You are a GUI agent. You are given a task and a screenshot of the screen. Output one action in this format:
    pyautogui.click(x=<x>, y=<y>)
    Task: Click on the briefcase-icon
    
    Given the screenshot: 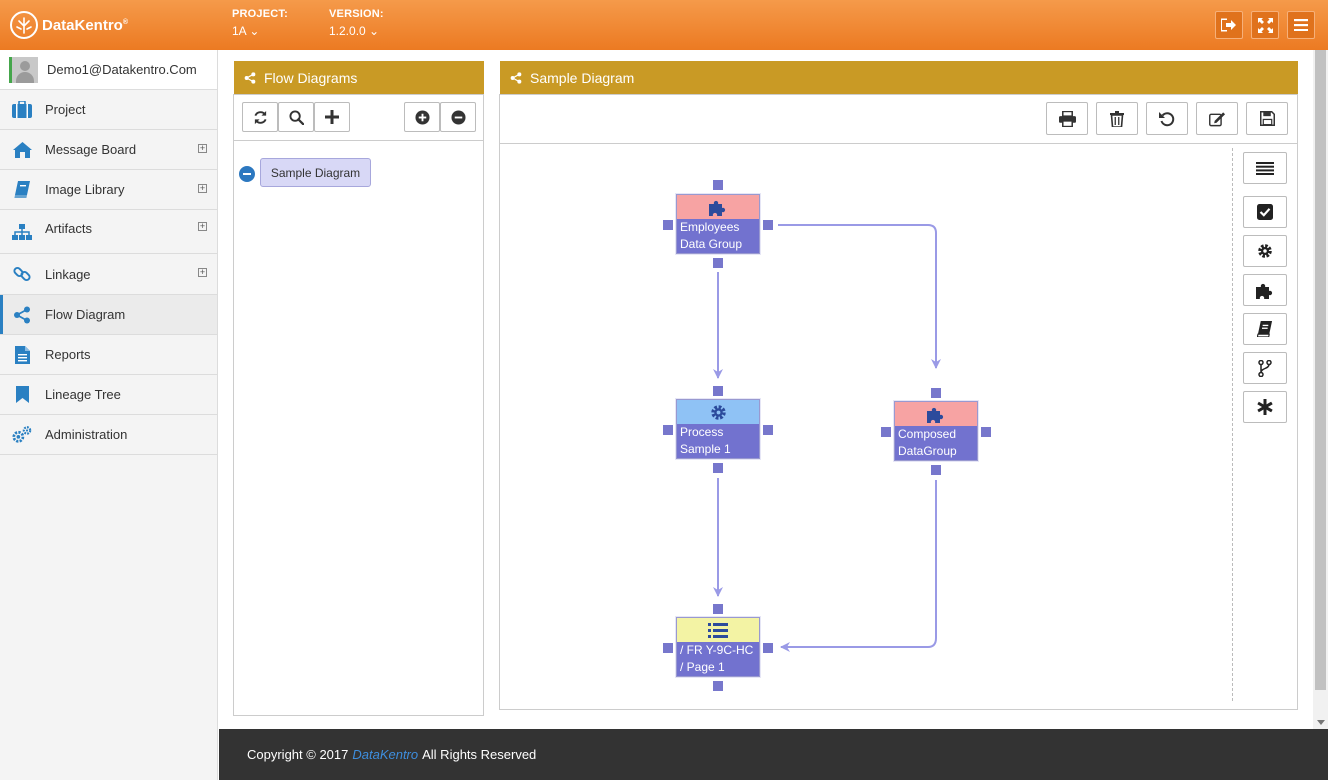 What is the action you would take?
    pyautogui.click(x=22, y=110)
    